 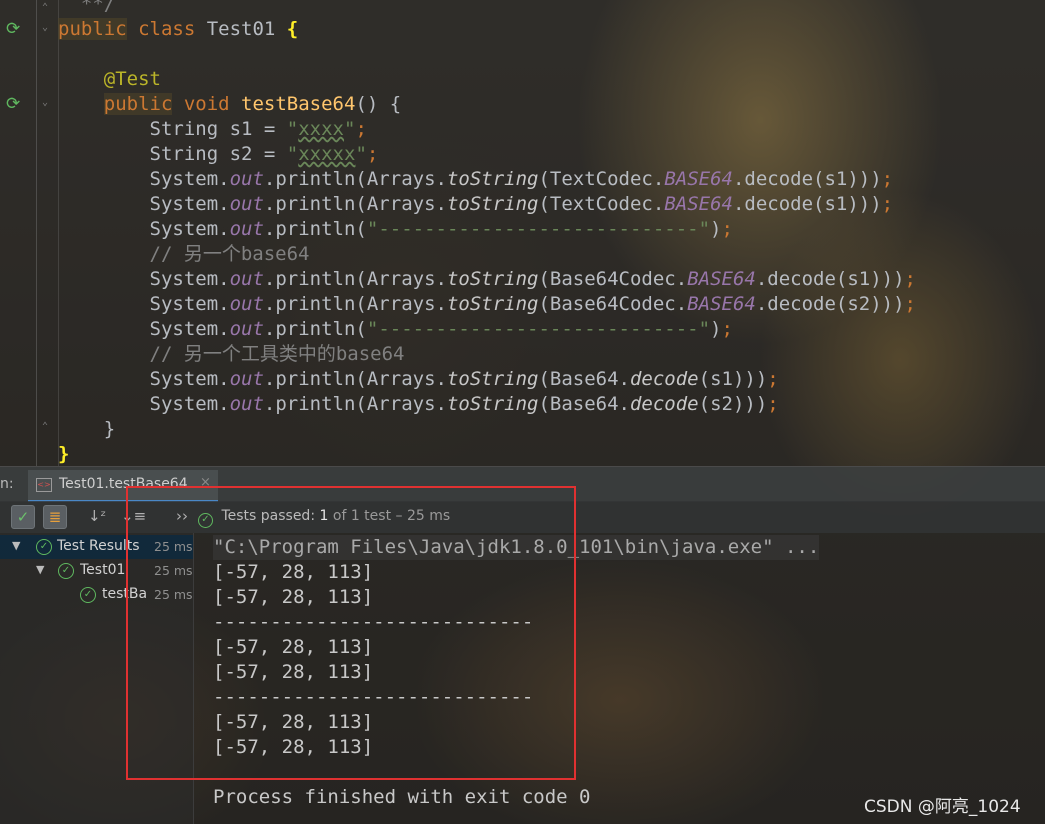 What do you see at coordinates (15, 29) in the screenshot?
I see `run-class-icon: ⟳` at bounding box center [15, 29].